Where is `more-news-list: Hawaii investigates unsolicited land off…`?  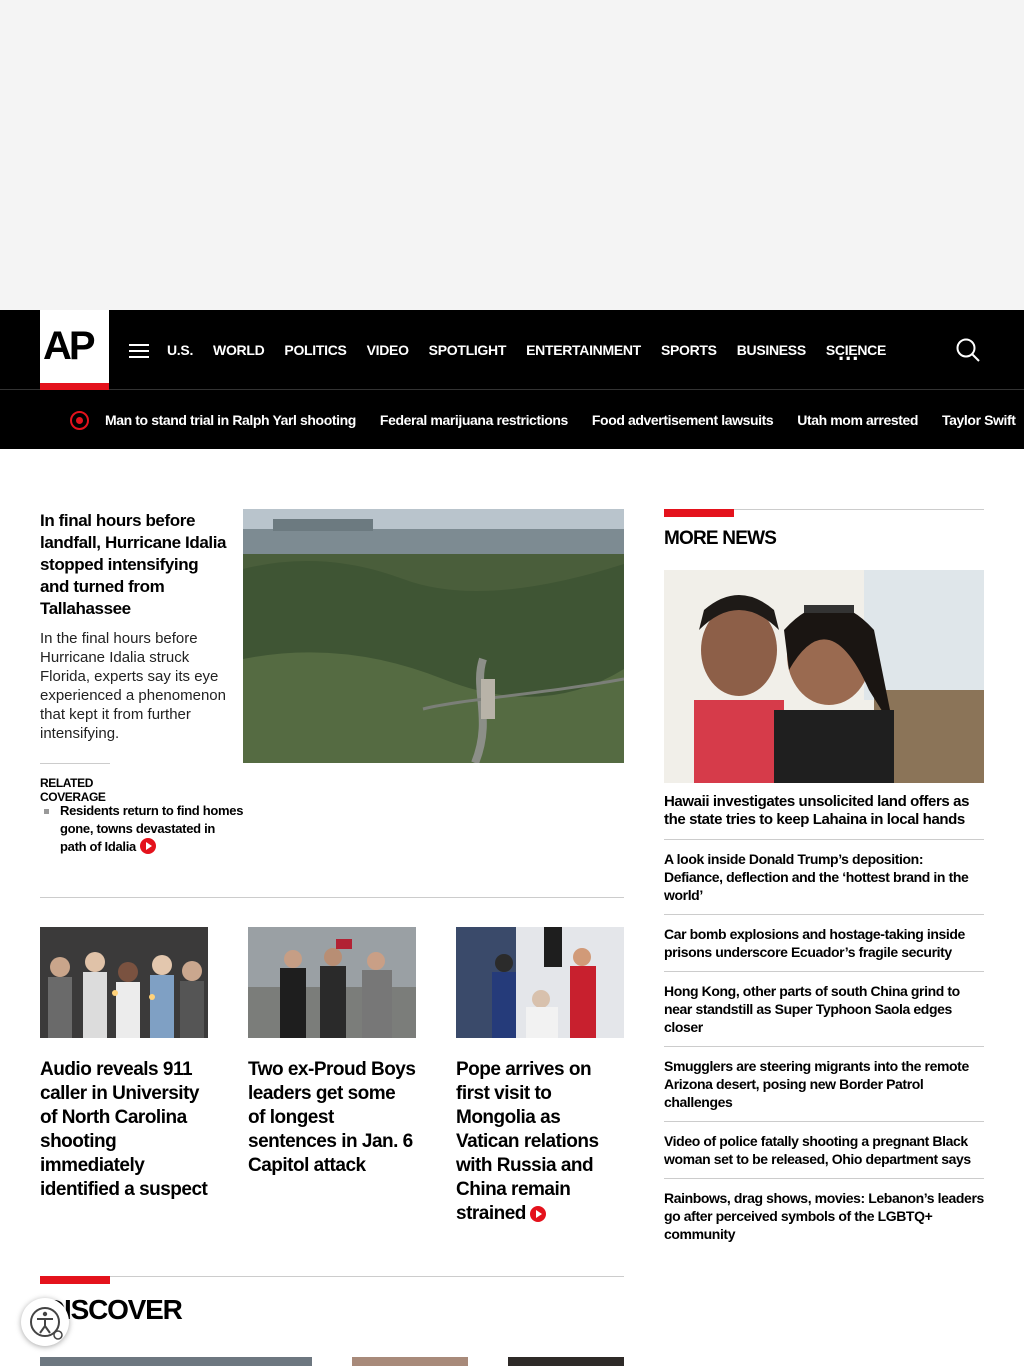 more-news-list: Hawaii investigates unsolicited land off… is located at coordinates (824, 1028).